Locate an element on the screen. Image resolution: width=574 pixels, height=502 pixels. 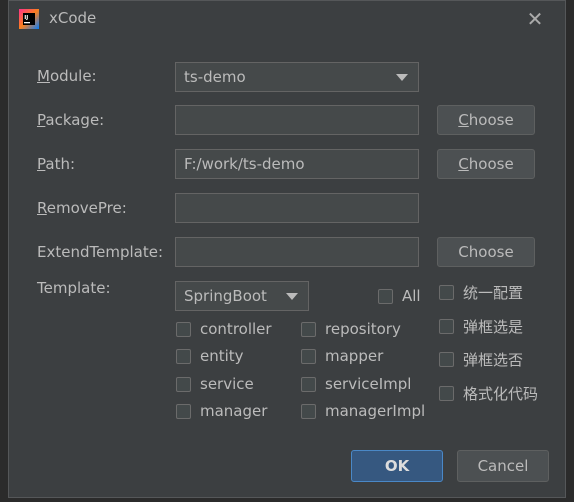
intellij-icon: IJ is located at coordinates (29, 19).